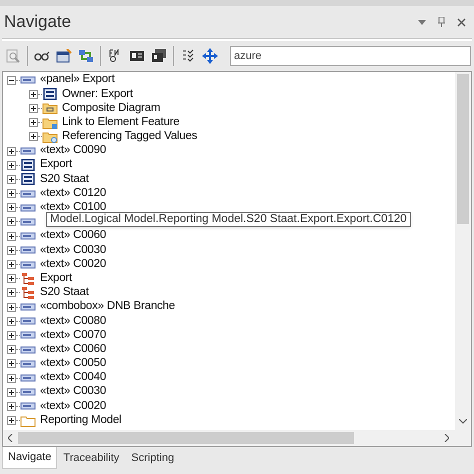 The width and height of the screenshot is (474, 474). What do you see at coordinates (237, 438) in the screenshot?
I see `horizontal-scrollbar` at bounding box center [237, 438].